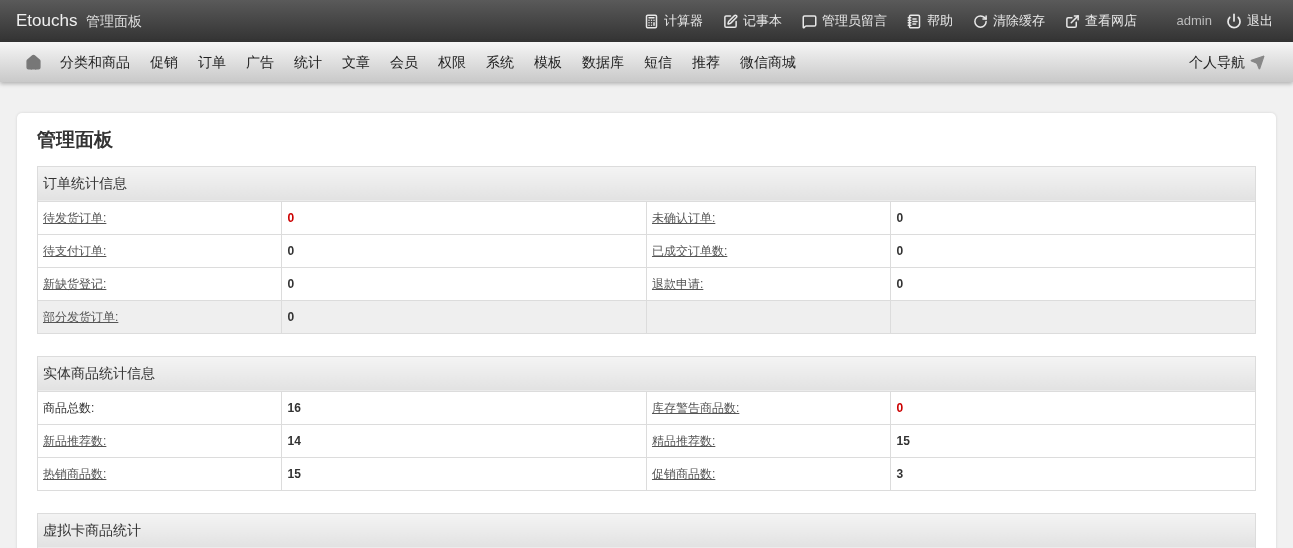 The image size is (1293, 548). What do you see at coordinates (1194, 21) in the screenshot?
I see `user-link: admin` at bounding box center [1194, 21].